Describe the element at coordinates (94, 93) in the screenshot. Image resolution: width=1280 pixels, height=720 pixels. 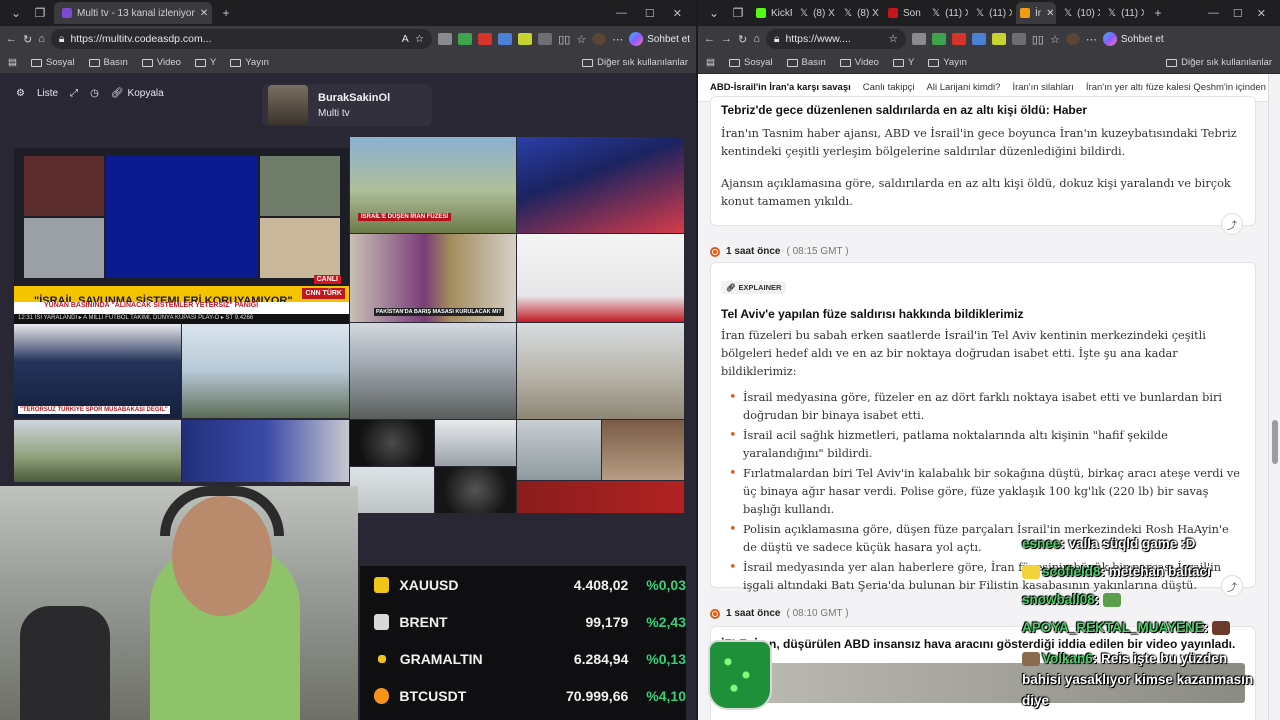
I see `timer-button: ◷` at that location.